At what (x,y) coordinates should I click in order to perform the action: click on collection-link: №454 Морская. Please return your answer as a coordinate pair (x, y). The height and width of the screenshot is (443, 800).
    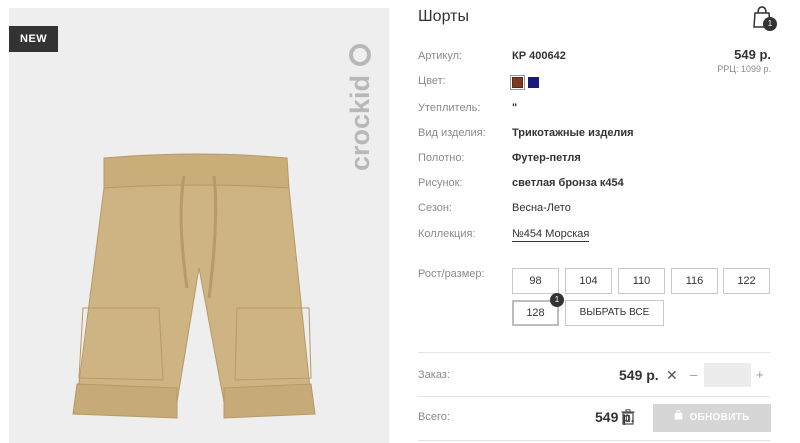
    Looking at the image, I should click on (551, 235).